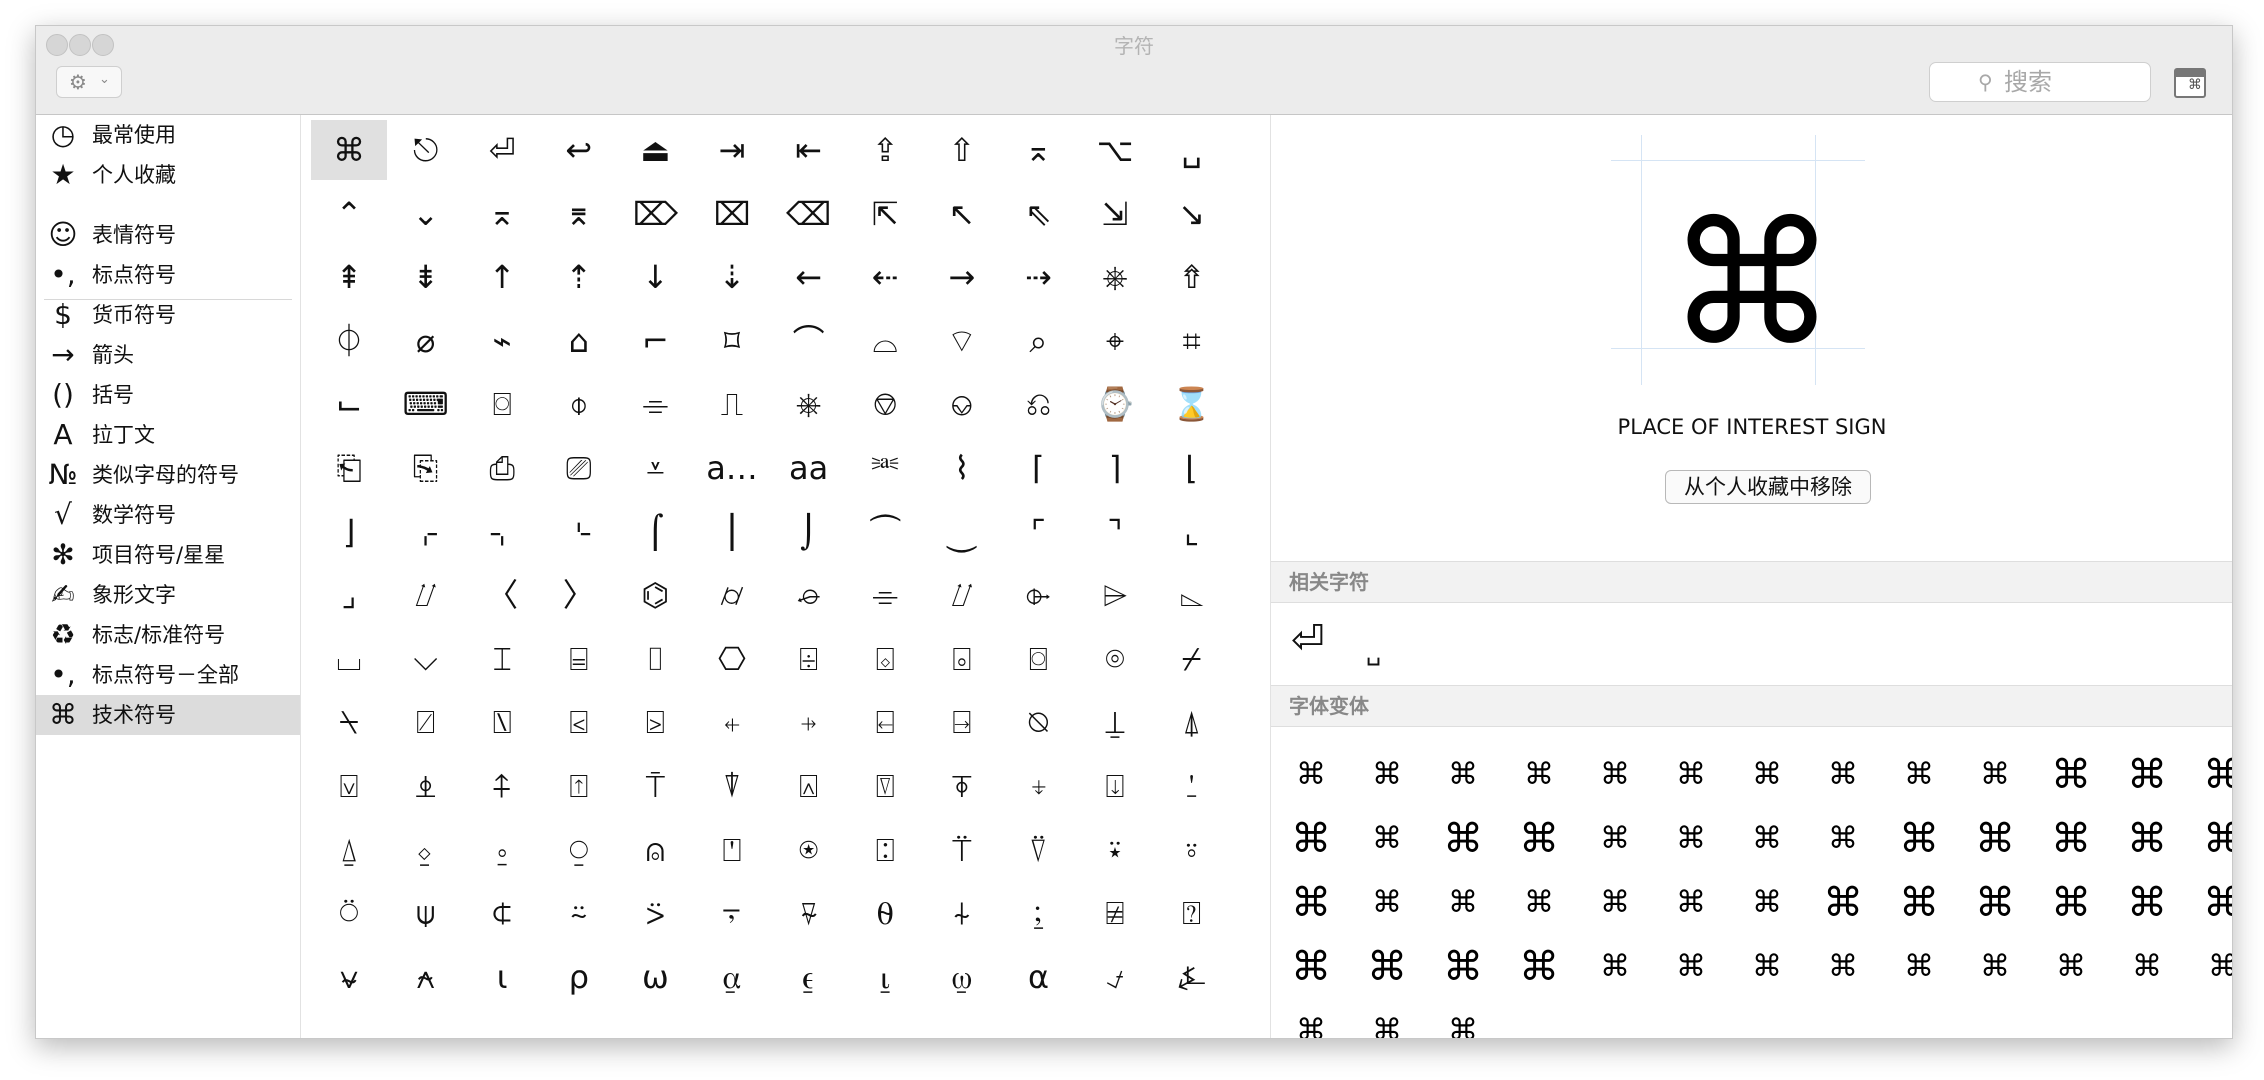 This screenshot has width=2264, height=1080. Describe the element at coordinates (1115, 722) in the screenshot. I see `character-cell: ⍊` at that location.